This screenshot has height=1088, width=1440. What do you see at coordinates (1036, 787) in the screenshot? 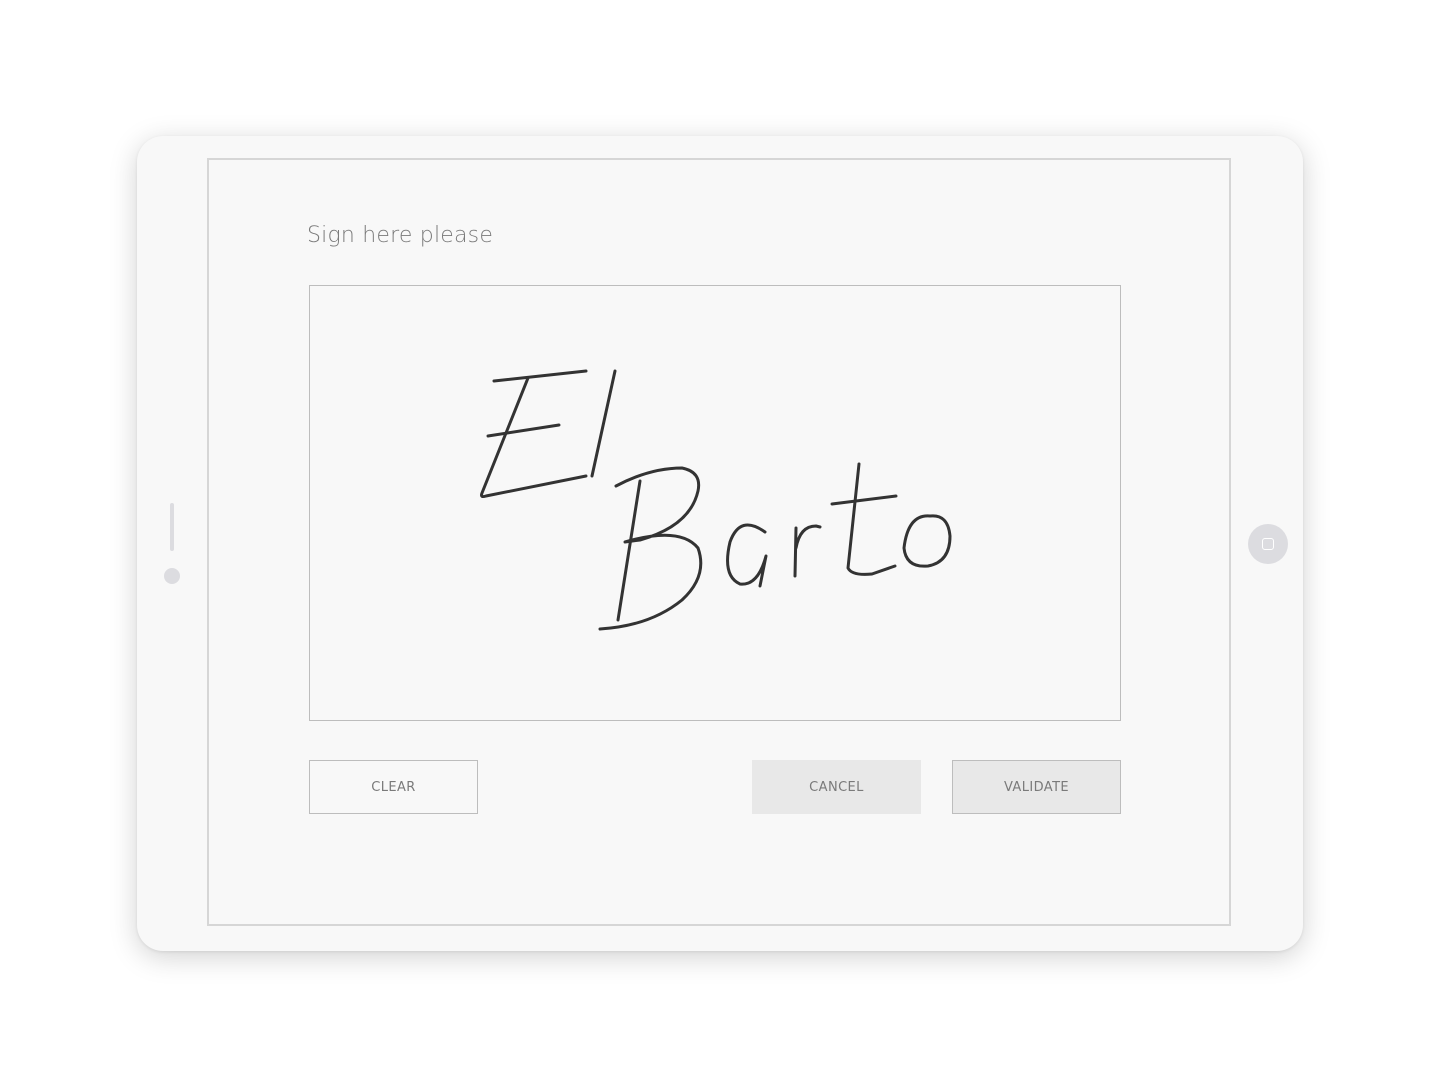
I see `validate-button: VALIDATE` at bounding box center [1036, 787].